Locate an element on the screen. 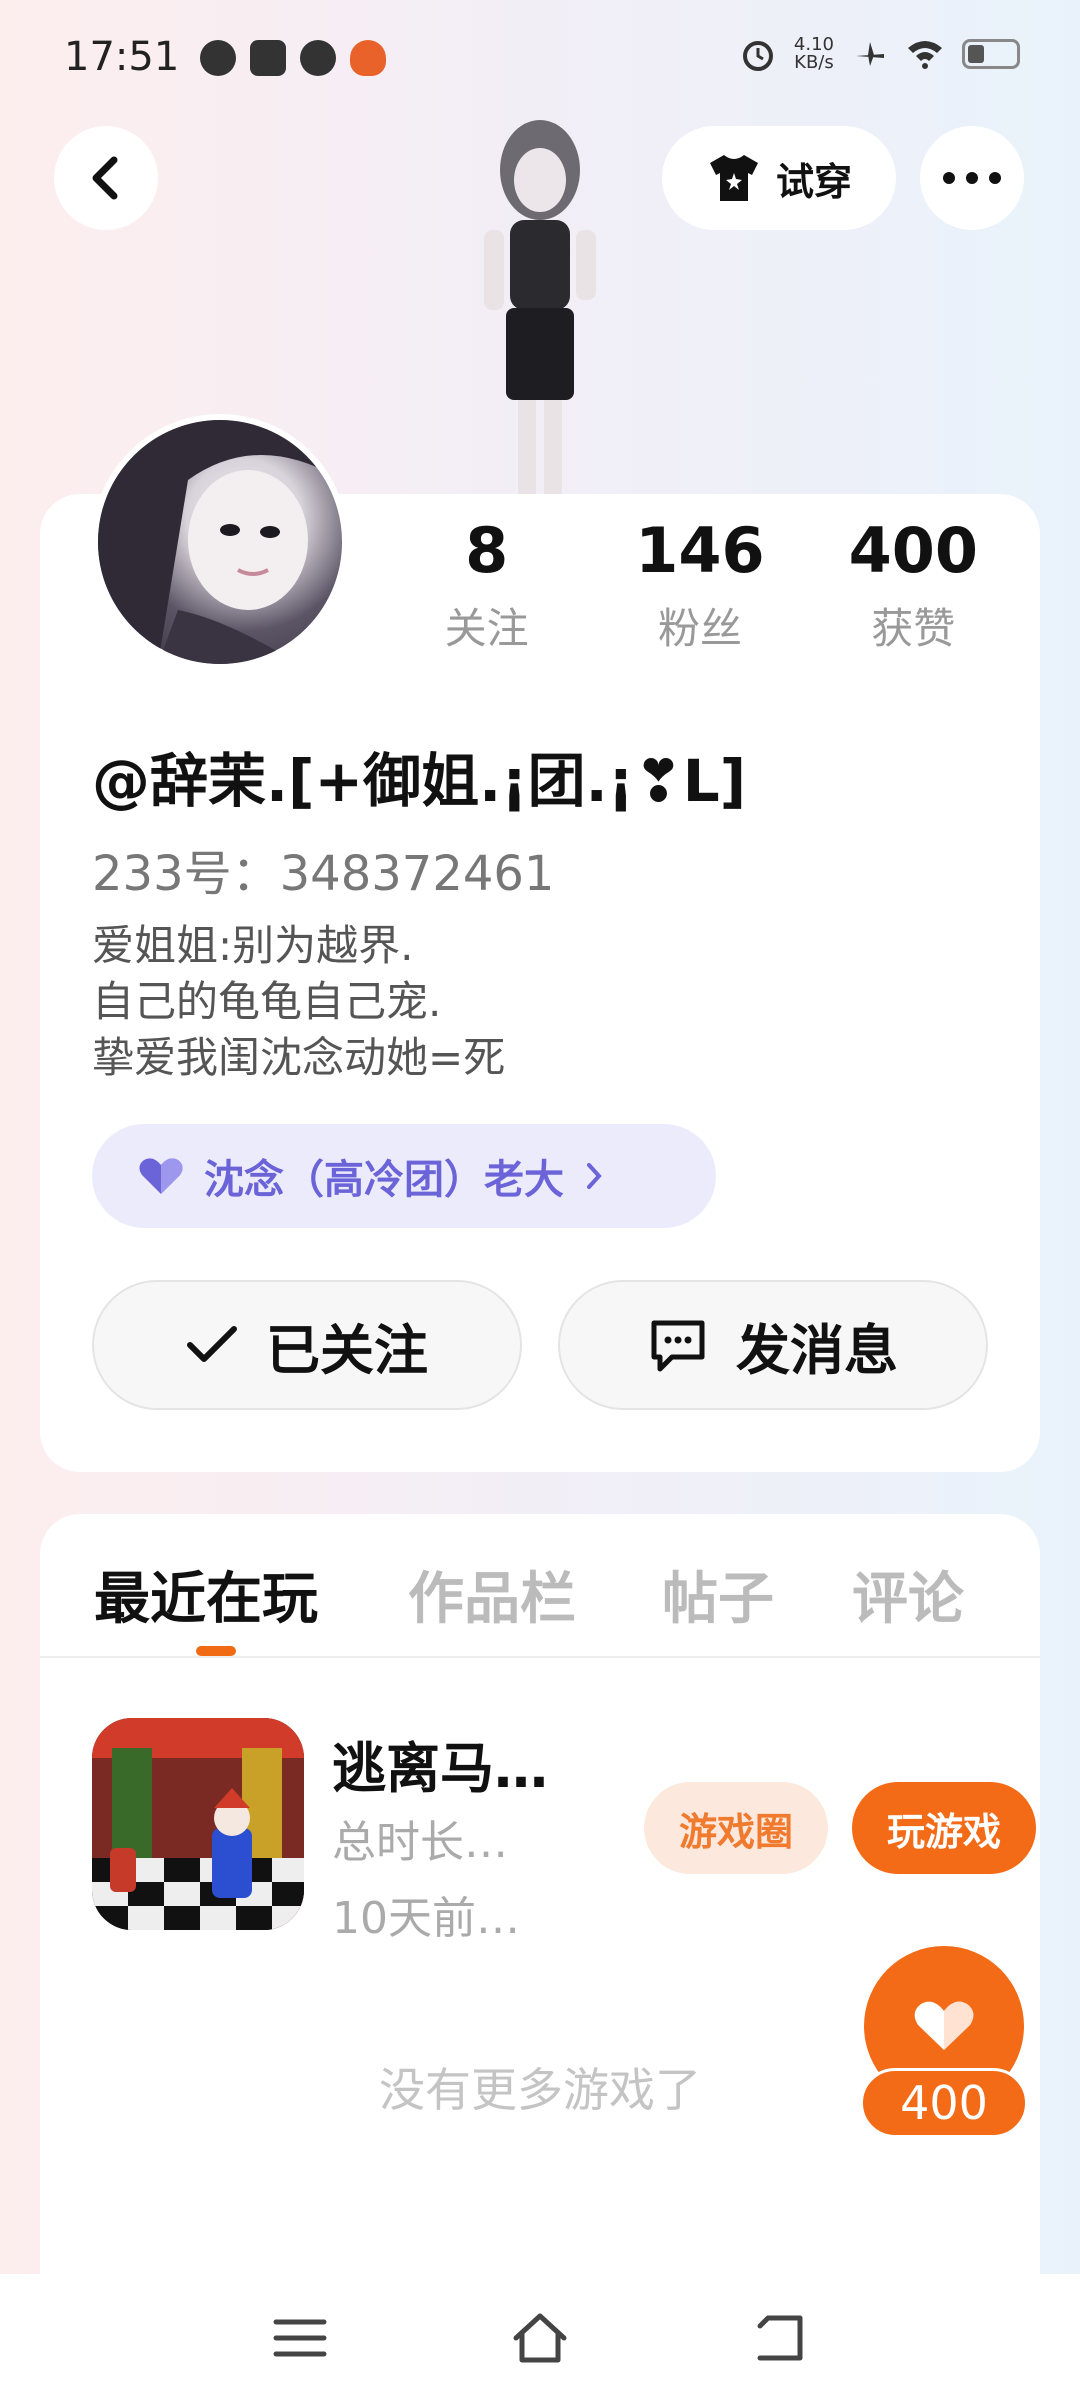 This screenshot has height=2400, width=1080. alarm-icon is located at coordinates (757, 56).